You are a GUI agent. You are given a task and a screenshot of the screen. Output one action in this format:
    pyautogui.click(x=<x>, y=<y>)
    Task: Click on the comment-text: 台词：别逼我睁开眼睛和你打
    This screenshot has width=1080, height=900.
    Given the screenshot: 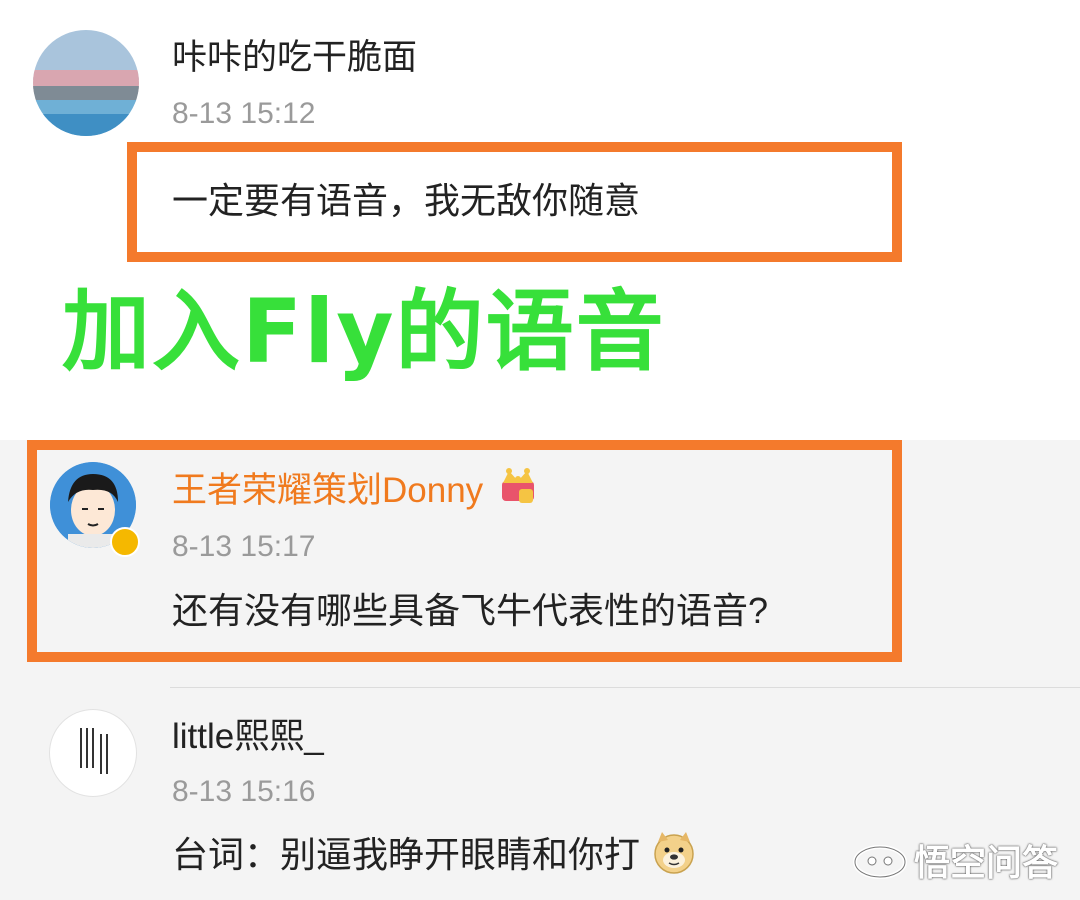 What is the action you would take?
    pyautogui.click(x=406, y=854)
    